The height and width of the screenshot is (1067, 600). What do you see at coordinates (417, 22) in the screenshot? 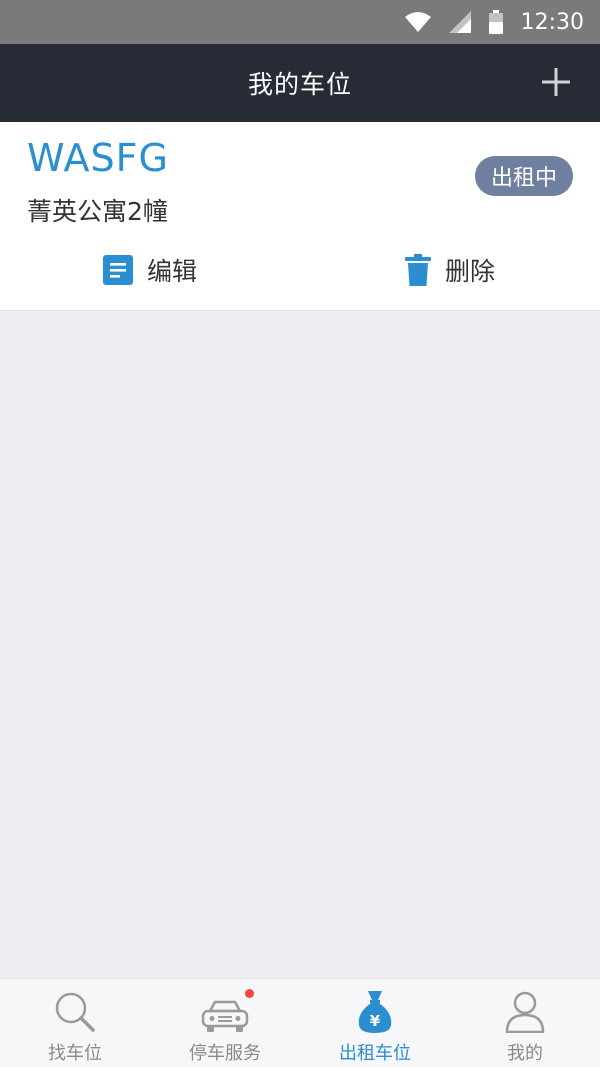
I see `wifi-icon` at bounding box center [417, 22].